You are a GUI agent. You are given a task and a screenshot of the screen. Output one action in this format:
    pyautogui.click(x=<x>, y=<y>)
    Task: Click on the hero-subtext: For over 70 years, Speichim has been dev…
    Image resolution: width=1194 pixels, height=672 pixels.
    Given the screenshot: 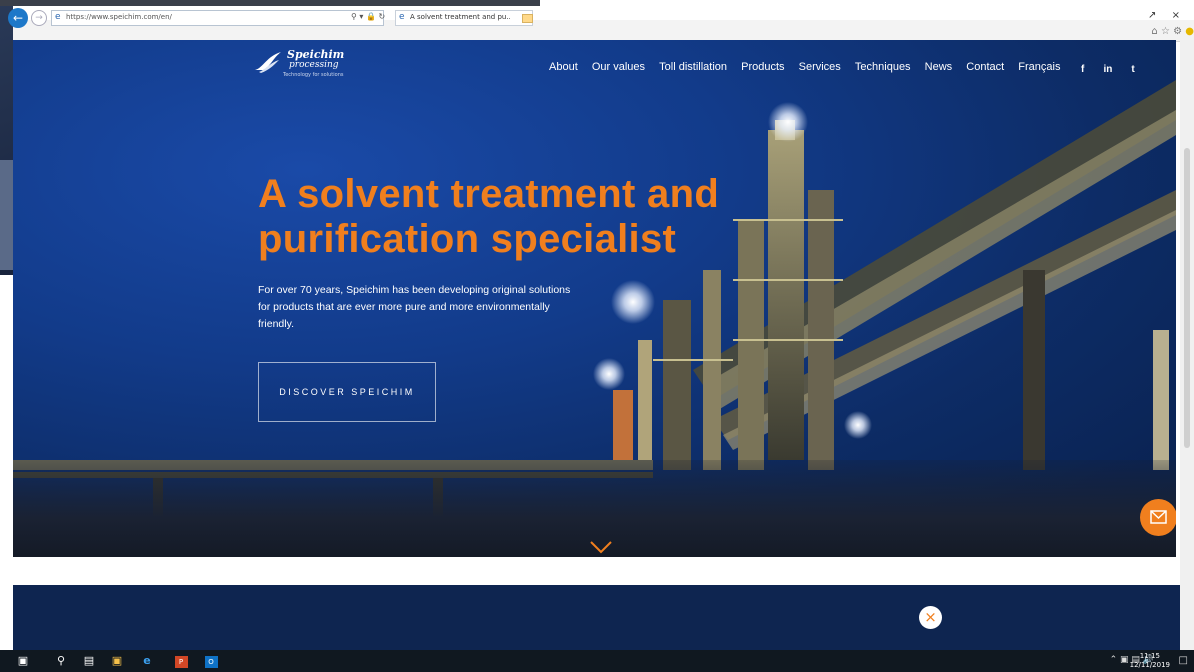 What is the action you would take?
    pyautogui.click(x=414, y=307)
    